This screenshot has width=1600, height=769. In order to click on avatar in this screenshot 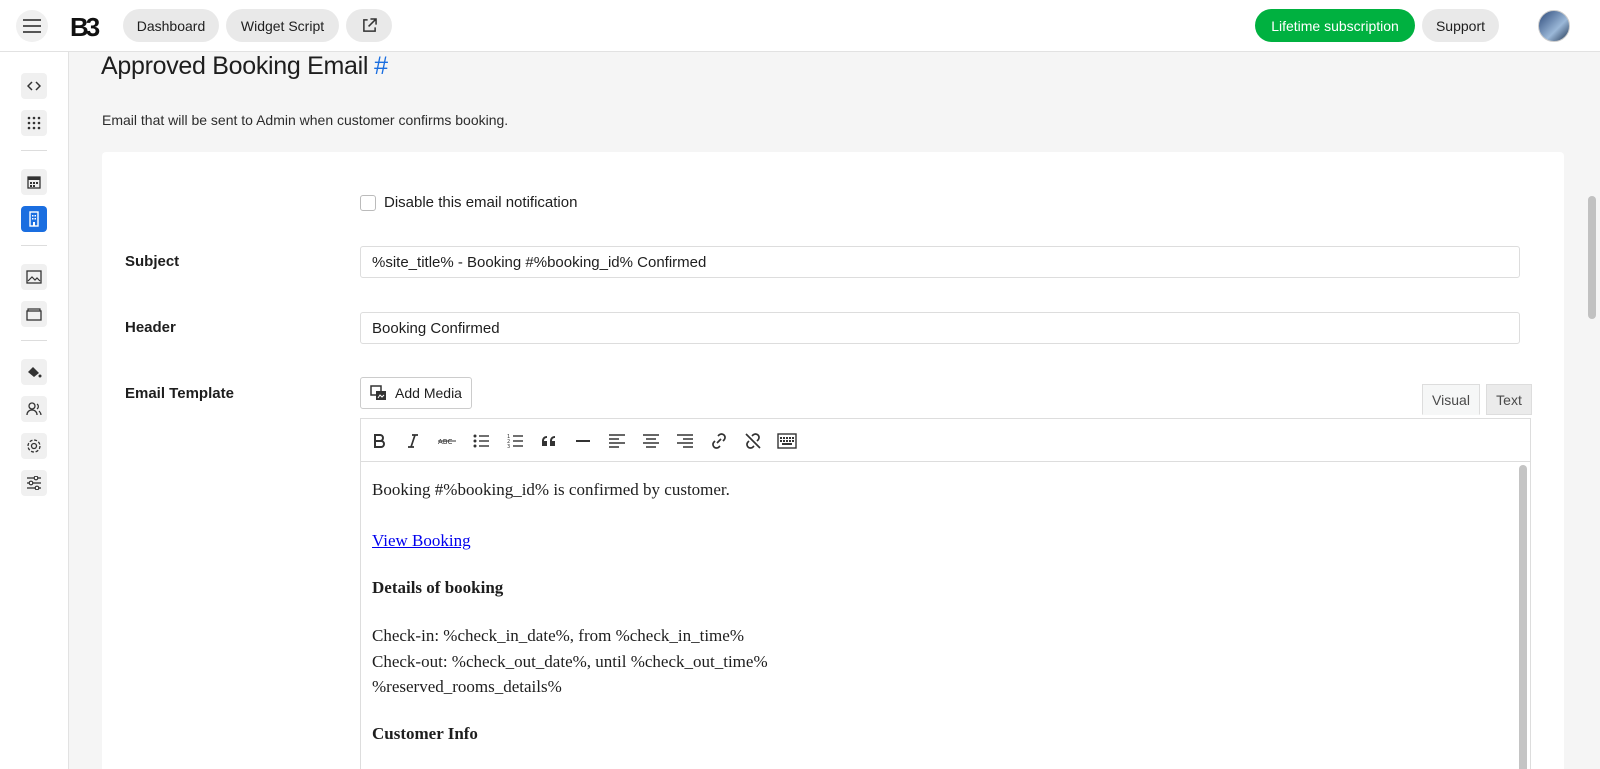, I will do `click(1554, 26)`.